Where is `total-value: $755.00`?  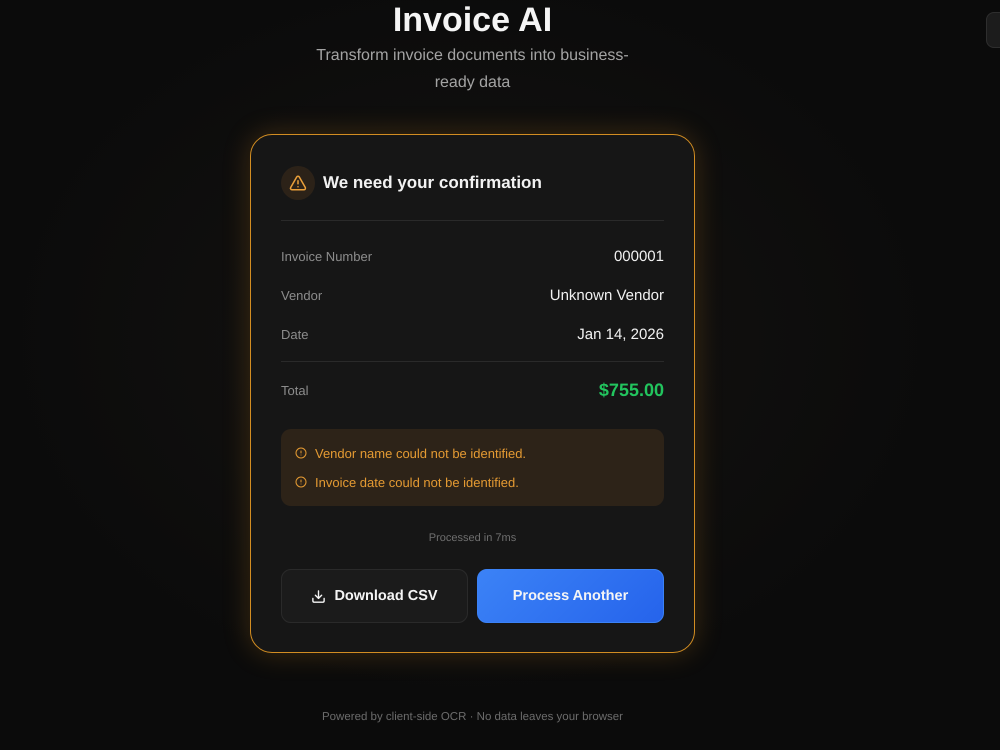 total-value: $755.00 is located at coordinates (631, 390).